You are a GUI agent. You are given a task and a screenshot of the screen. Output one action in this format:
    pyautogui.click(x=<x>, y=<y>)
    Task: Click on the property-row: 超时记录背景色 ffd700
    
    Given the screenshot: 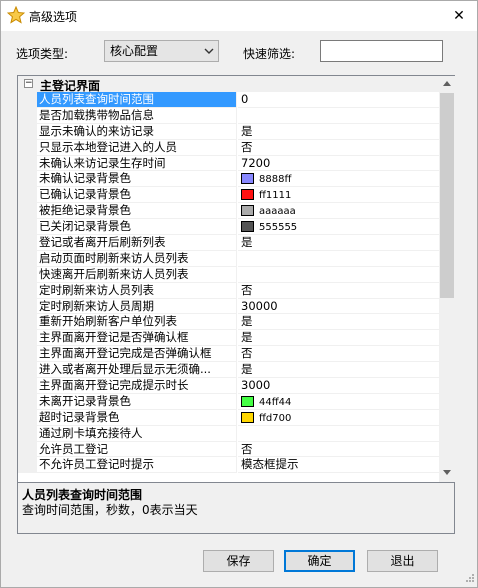 What is the action you would take?
    pyautogui.click(x=228, y=417)
    